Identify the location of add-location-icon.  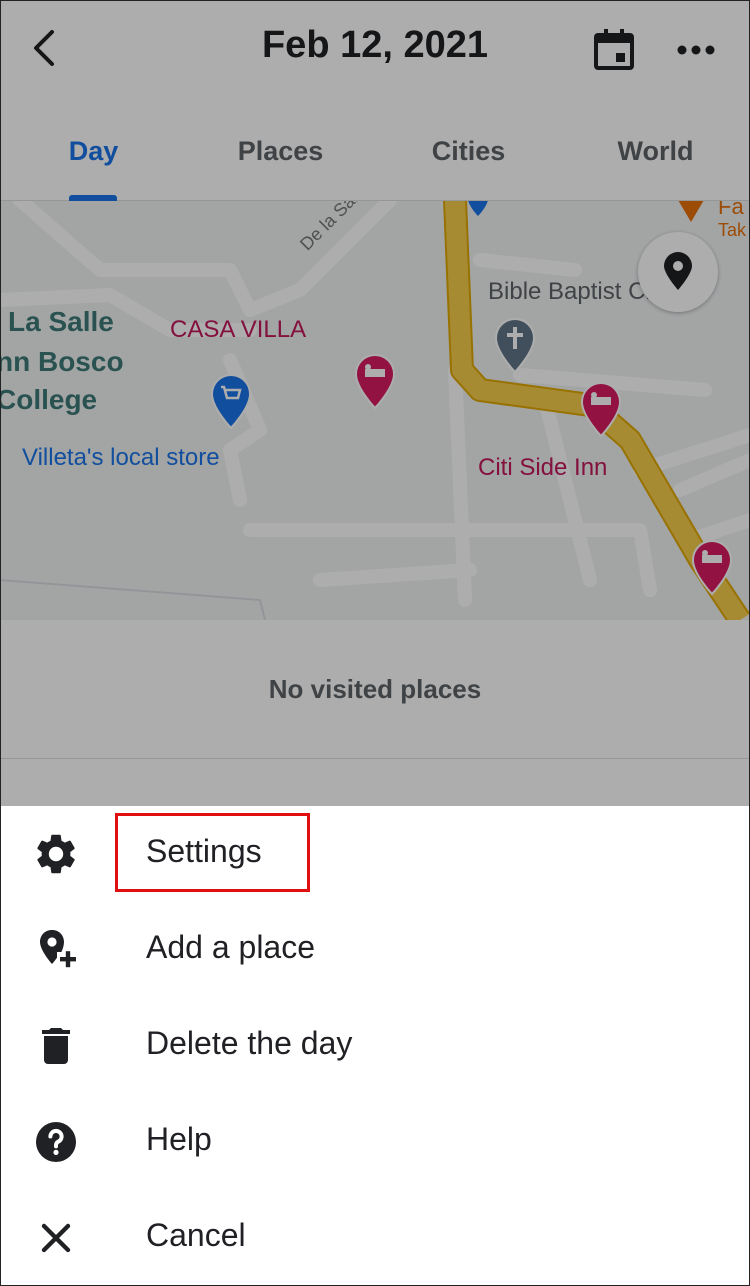
(58, 949).